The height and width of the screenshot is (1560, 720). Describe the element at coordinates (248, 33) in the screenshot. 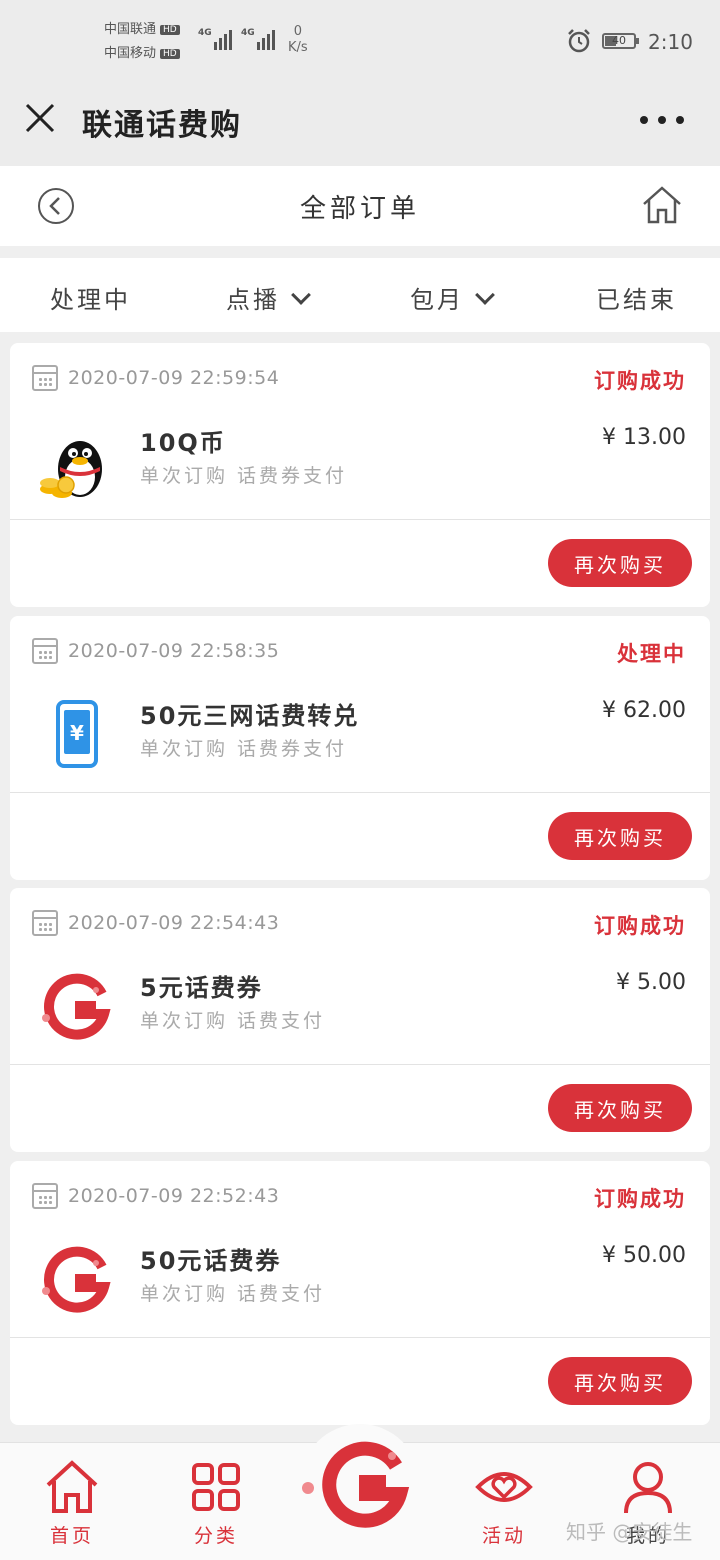

I see `network-type-2: 4G` at that location.